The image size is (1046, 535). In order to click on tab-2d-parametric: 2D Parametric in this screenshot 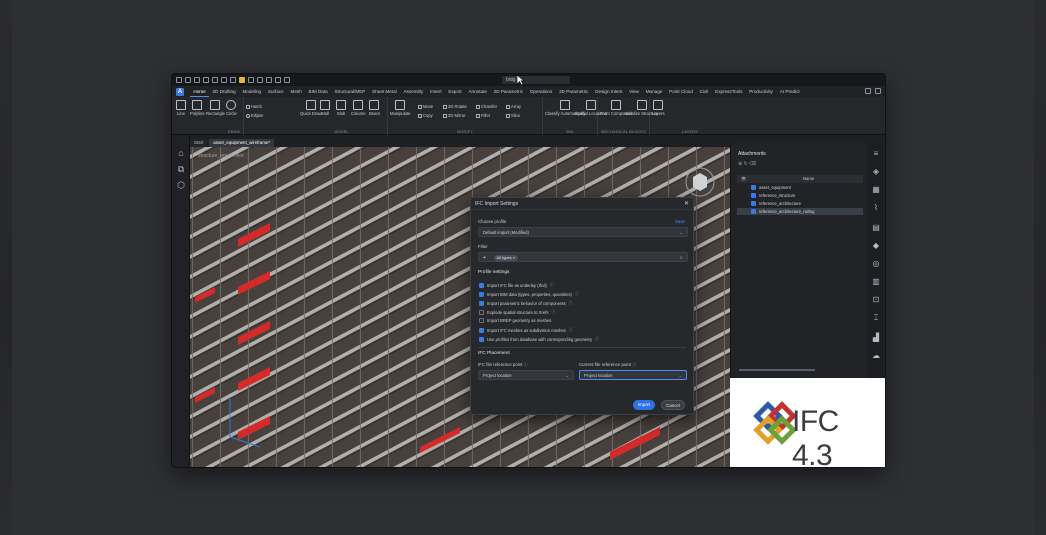, I will do `click(508, 91)`.